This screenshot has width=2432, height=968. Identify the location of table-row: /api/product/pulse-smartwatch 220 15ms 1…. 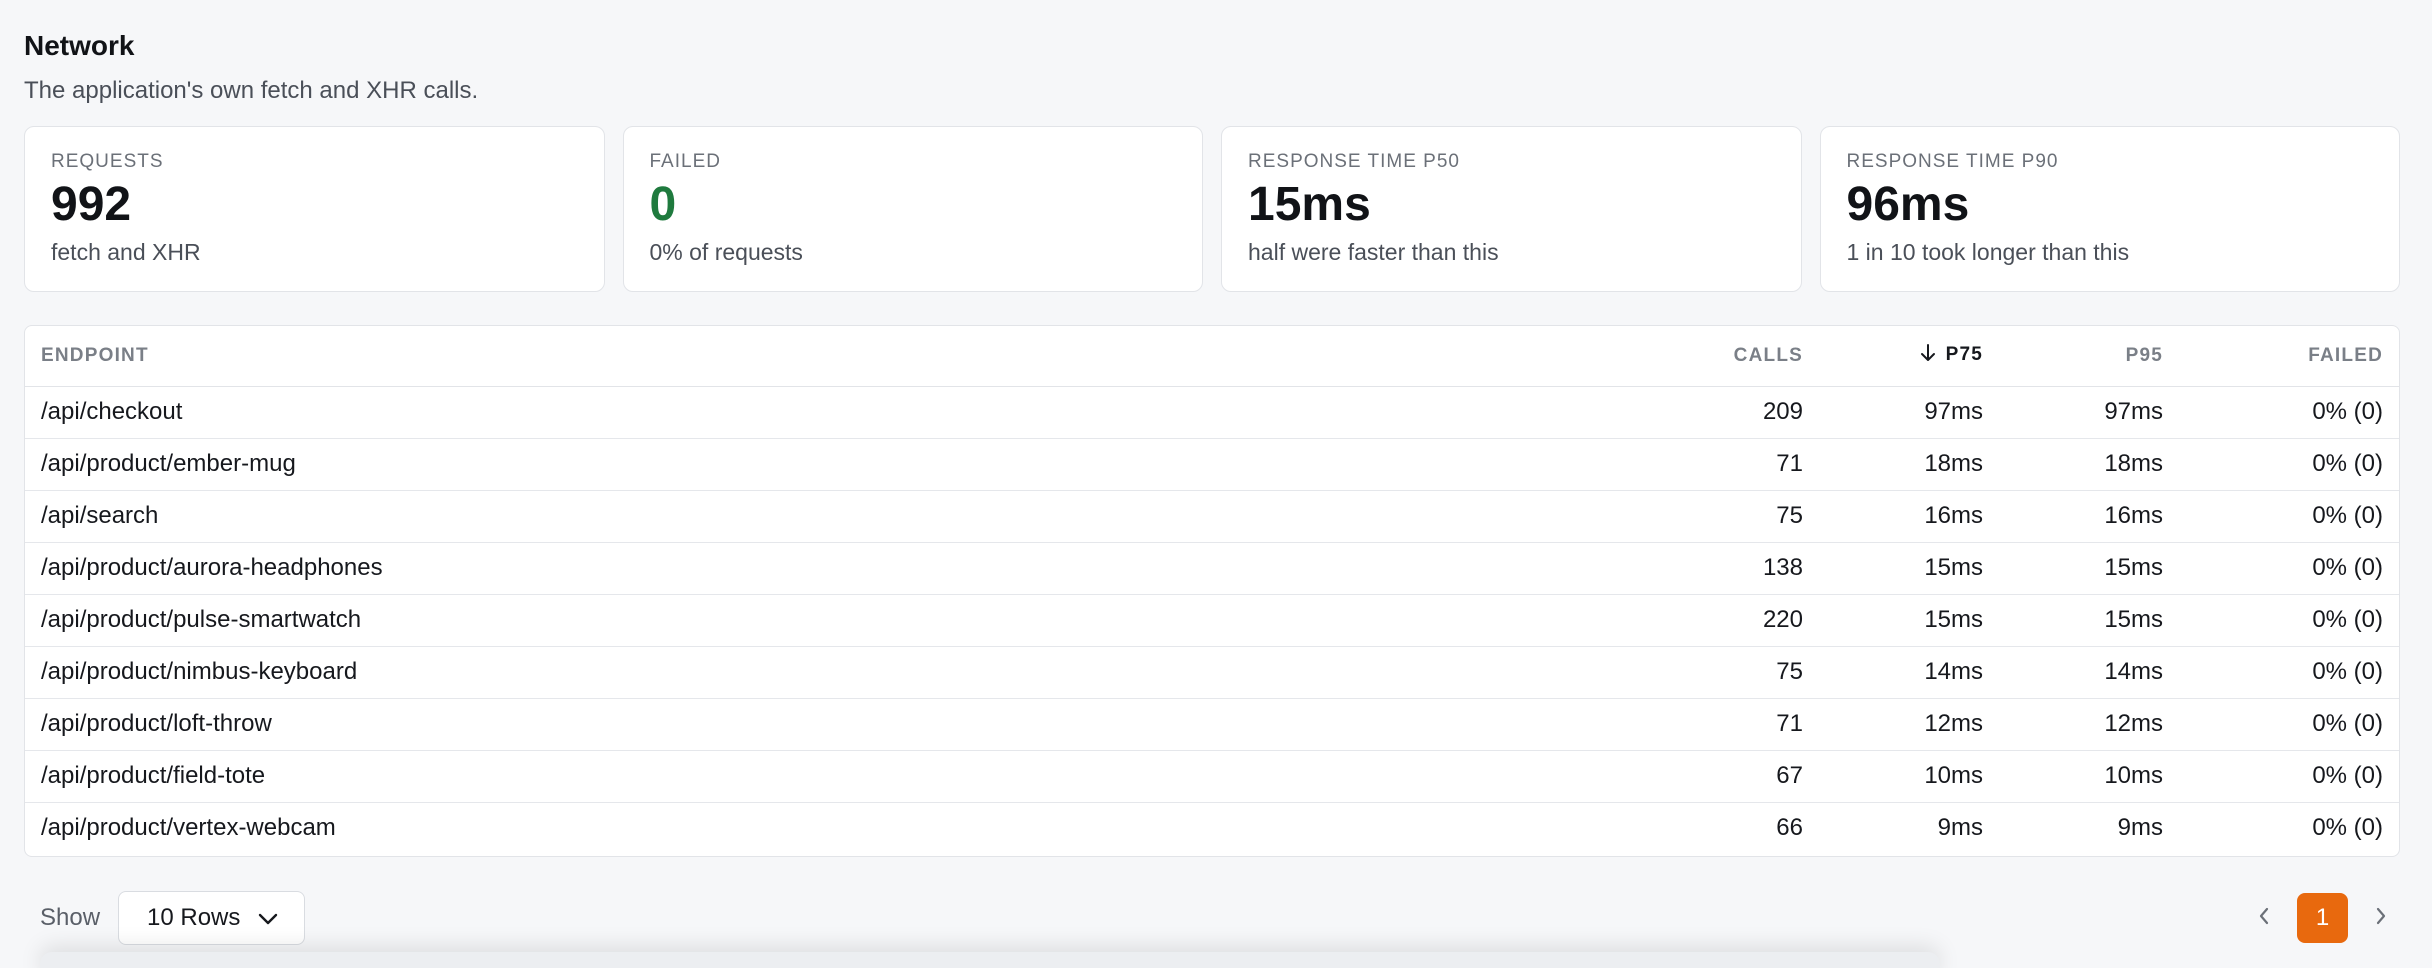
(1212, 619).